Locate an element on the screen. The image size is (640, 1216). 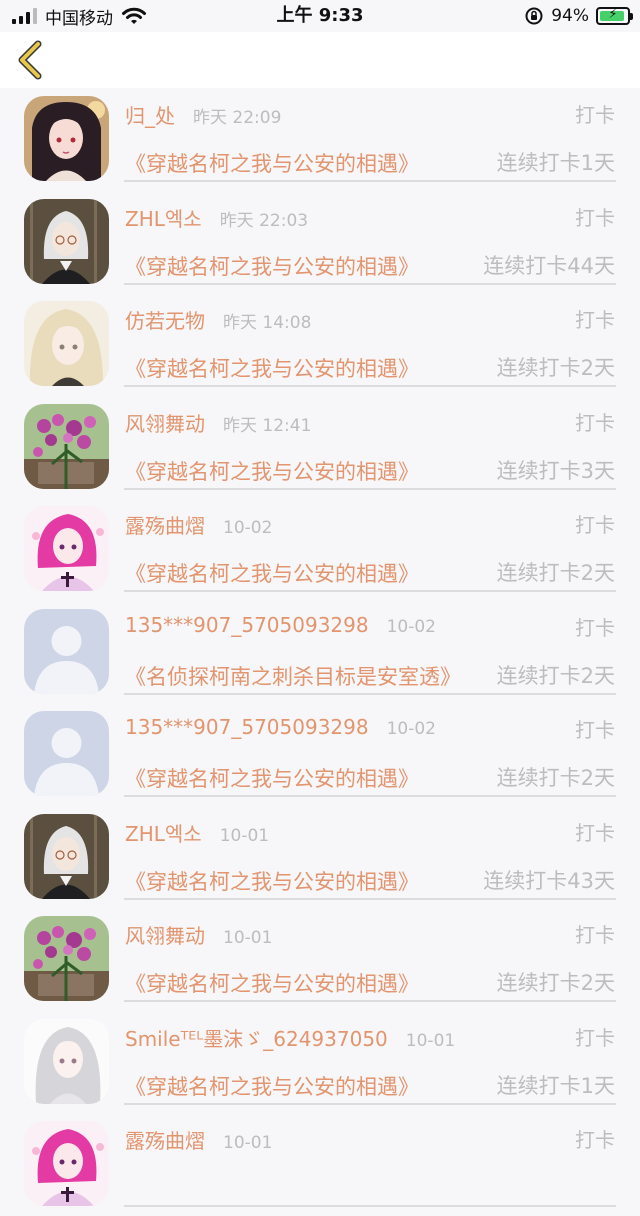
user-name: 风翎舞动 10-01 is located at coordinates (198, 934).